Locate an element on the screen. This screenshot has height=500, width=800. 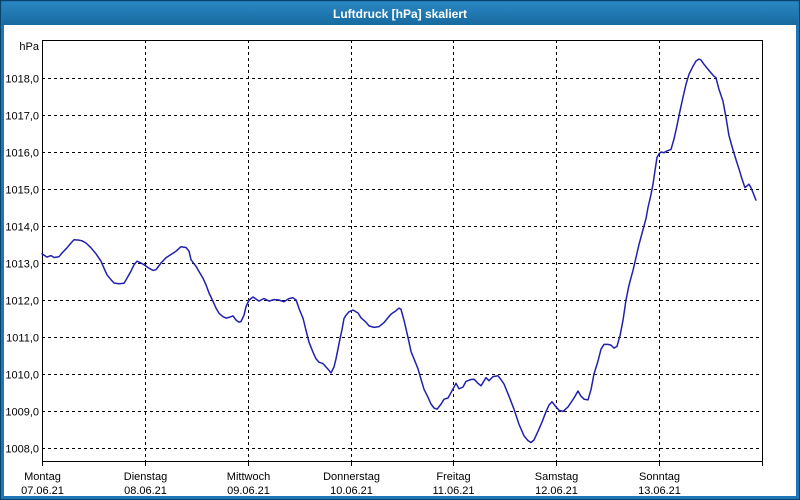
x-day-label: Samstag is located at coordinates (556, 477).